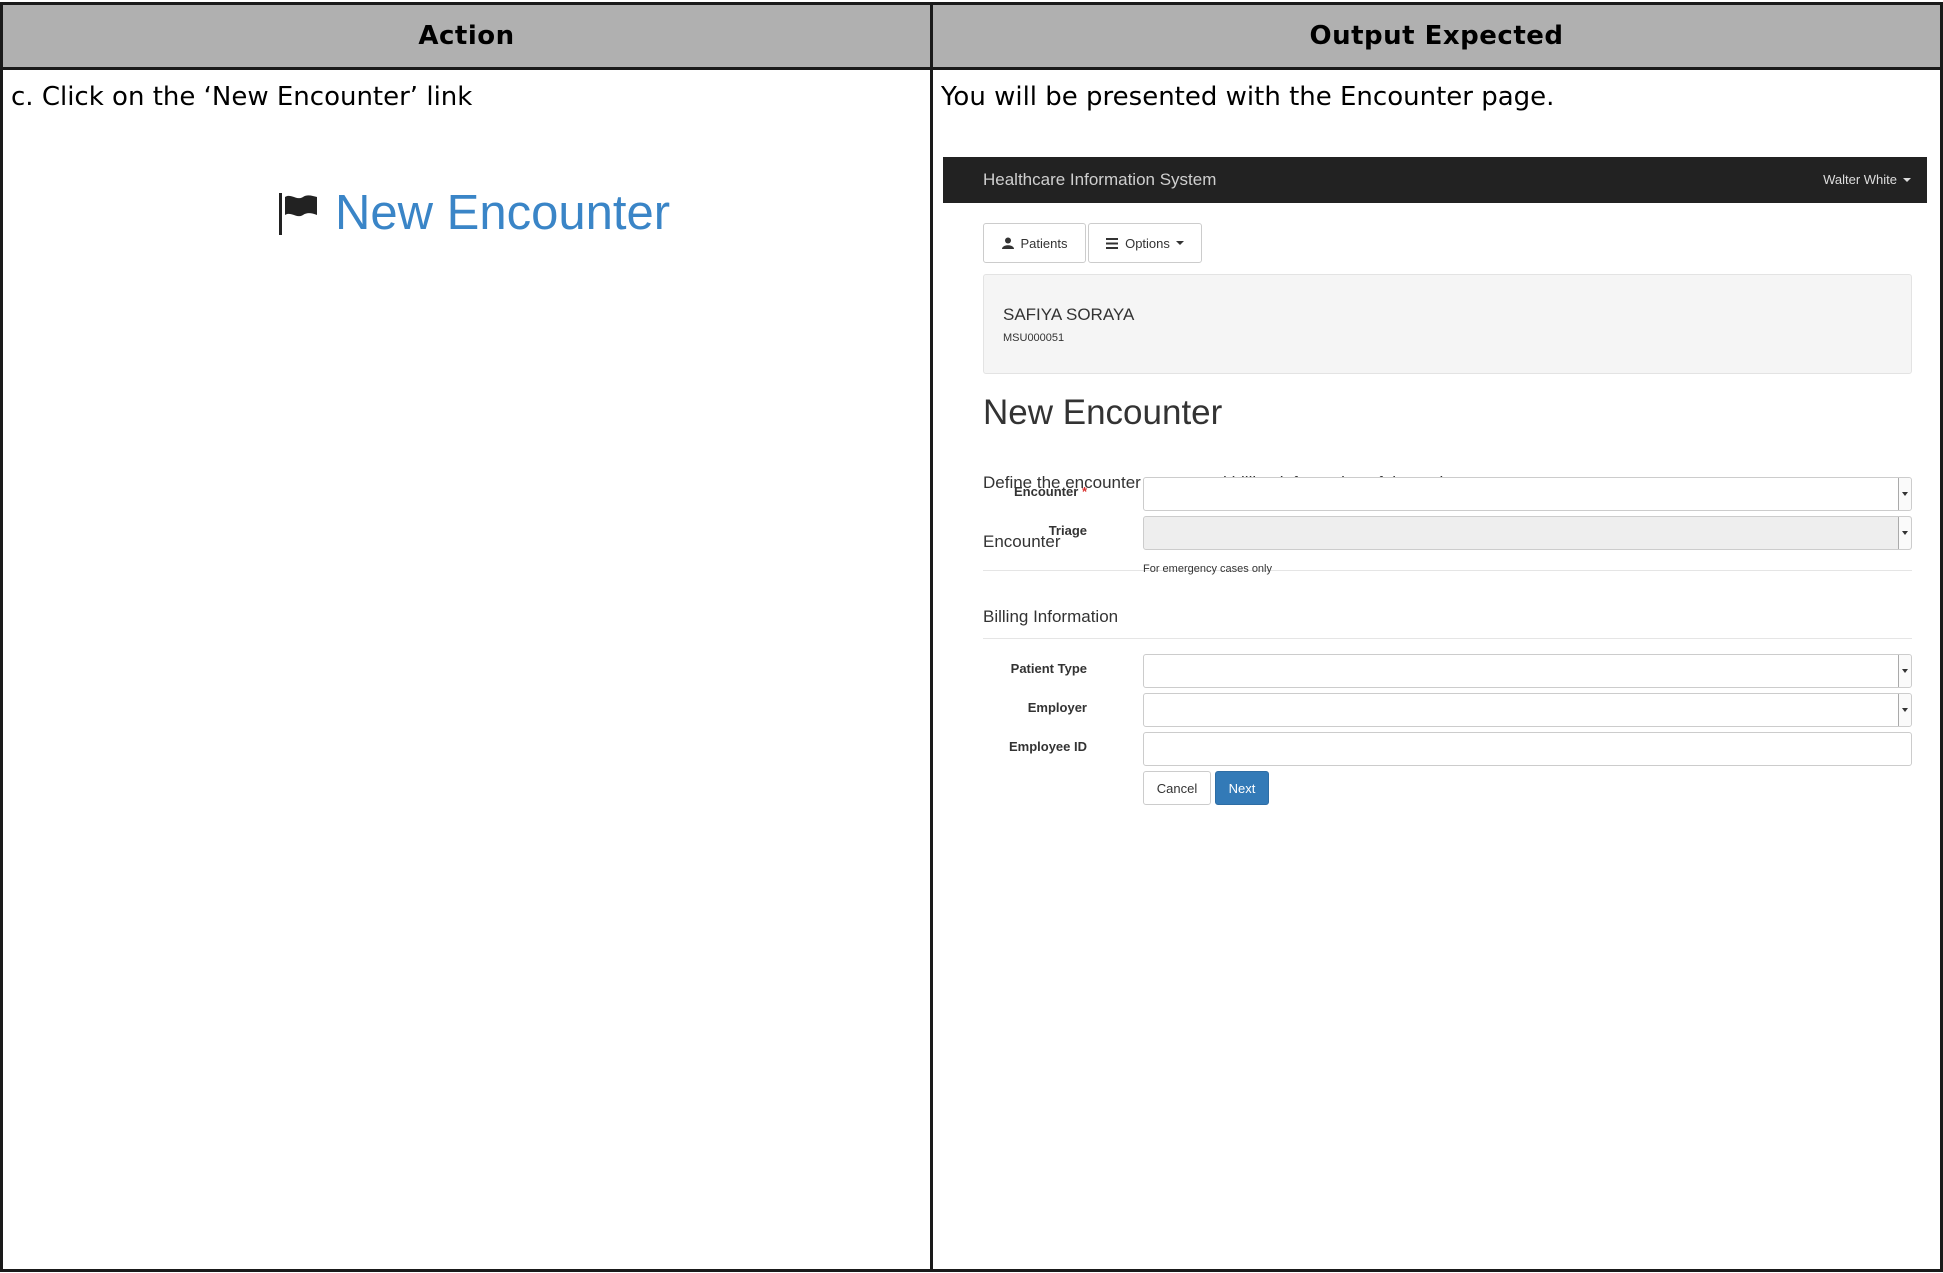 Image resolution: width=1943 pixels, height=1273 pixels. Describe the element at coordinates (1177, 788) in the screenshot. I see `cancel-button: Cancel` at that location.